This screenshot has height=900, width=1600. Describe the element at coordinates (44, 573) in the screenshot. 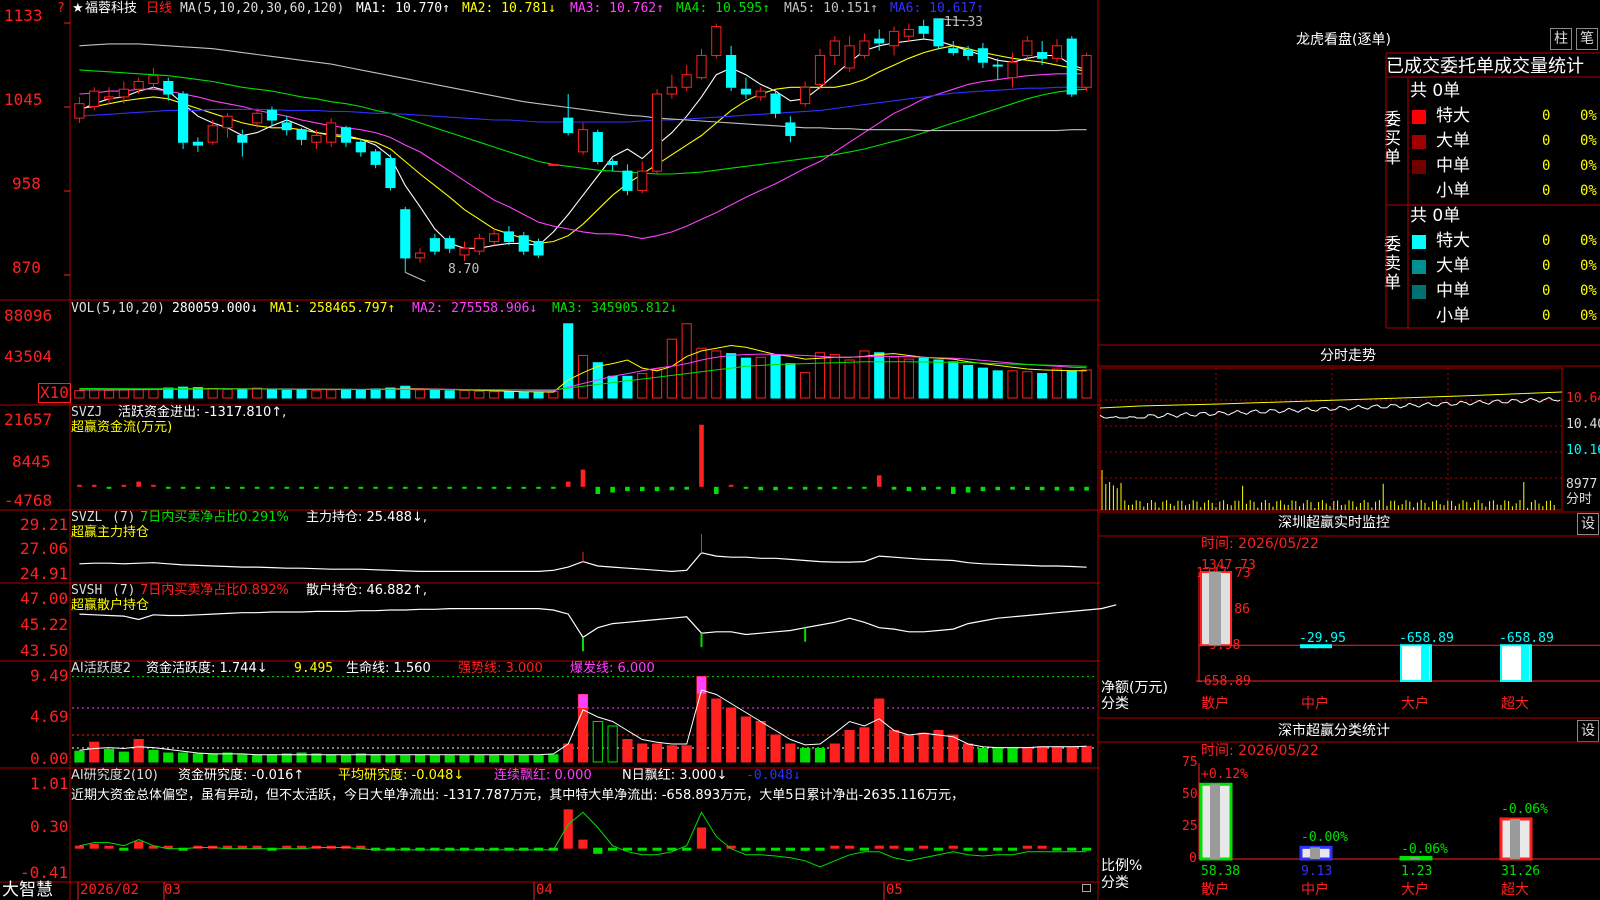

I see `svzl-ytick: 24.91` at that location.